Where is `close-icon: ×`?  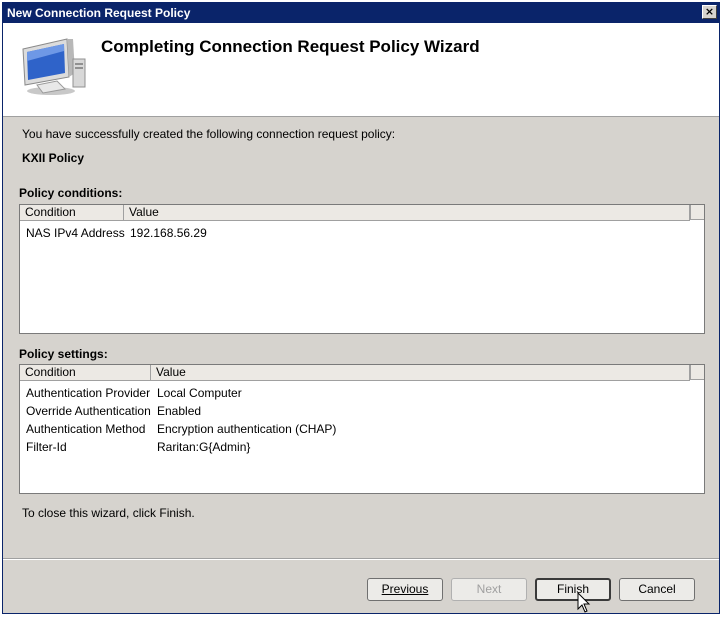 close-icon: × is located at coordinates (709, 11).